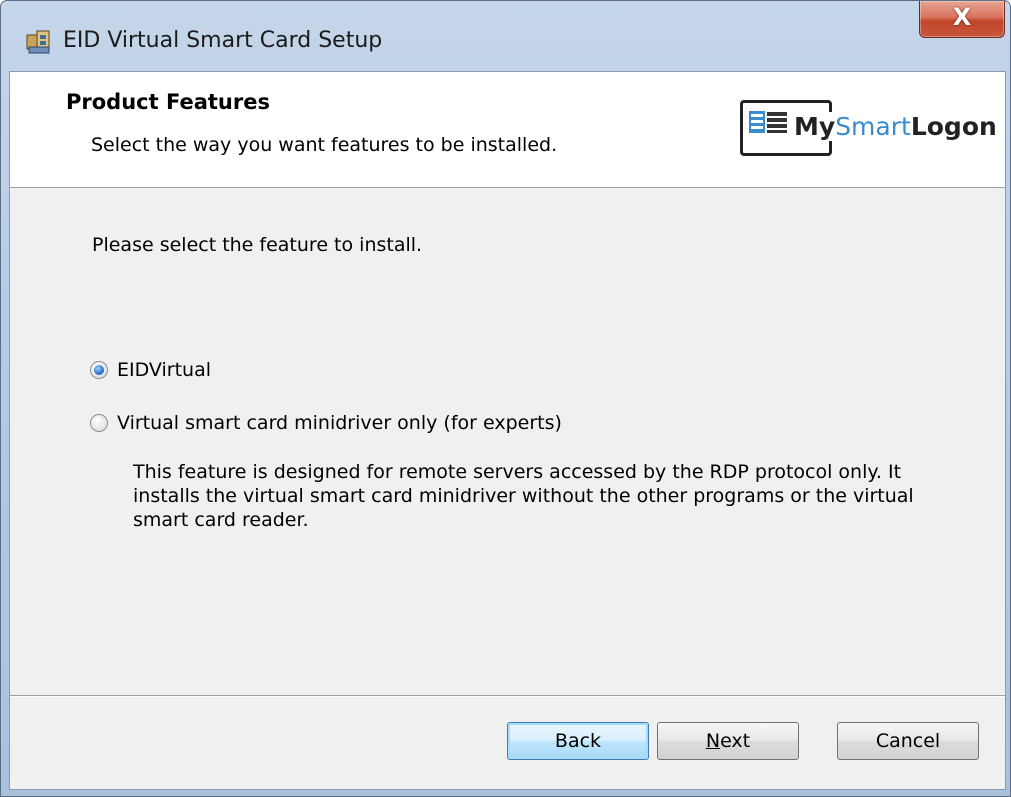 The height and width of the screenshot is (797, 1011). I want to click on radio-button-selected, so click(99, 370).